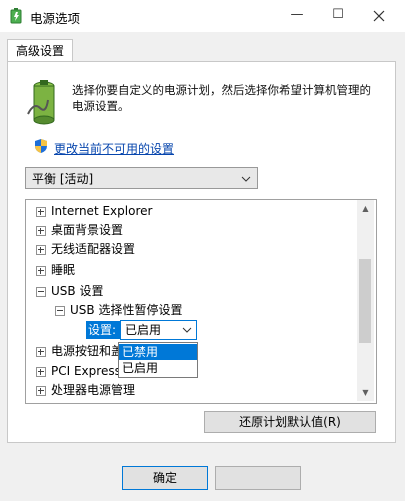  What do you see at coordinates (55, 18) in the screenshot?
I see `window-title: 电源选项` at bounding box center [55, 18].